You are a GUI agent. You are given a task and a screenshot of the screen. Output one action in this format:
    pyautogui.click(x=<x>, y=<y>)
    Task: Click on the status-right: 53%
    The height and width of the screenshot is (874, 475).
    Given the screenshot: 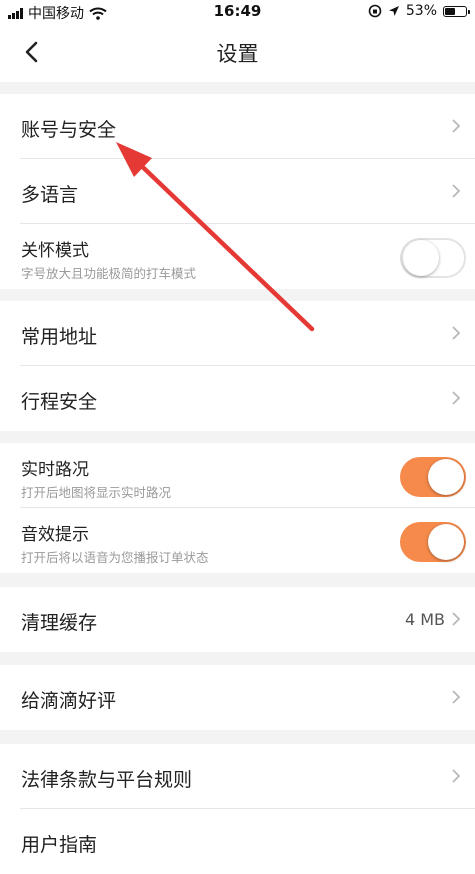 What is the action you would take?
    pyautogui.click(x=419, y=11)
    